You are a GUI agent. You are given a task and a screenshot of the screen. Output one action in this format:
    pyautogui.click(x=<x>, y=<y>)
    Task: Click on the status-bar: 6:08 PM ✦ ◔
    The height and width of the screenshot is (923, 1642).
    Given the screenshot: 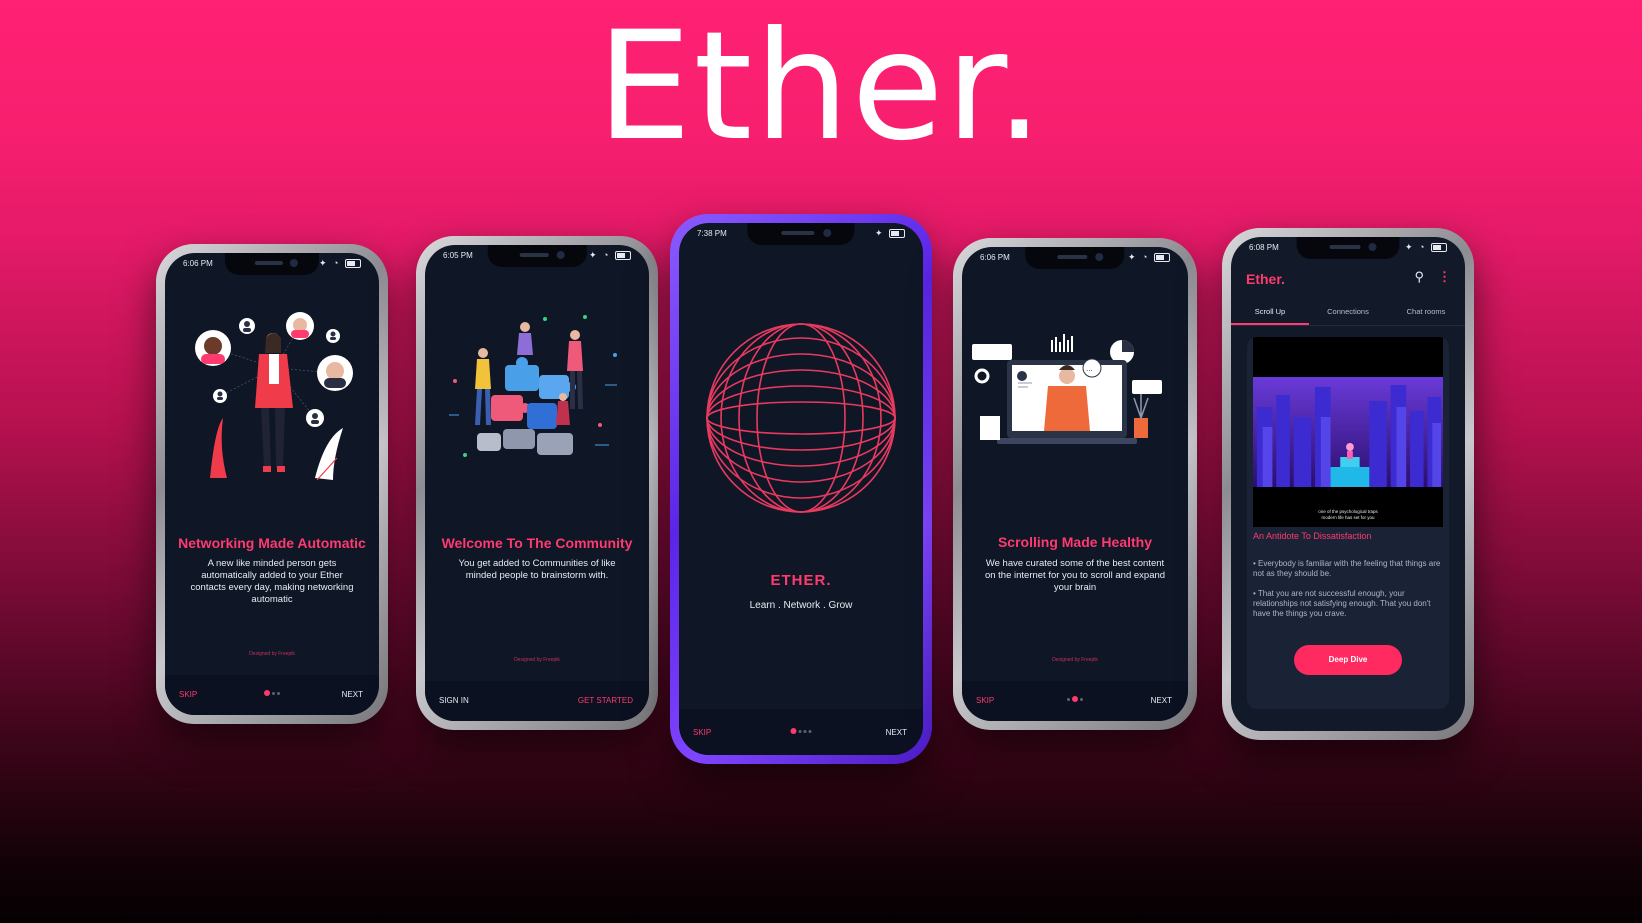 What is the action you would take?
    pyautogui.click(x=1348, y=249)
    